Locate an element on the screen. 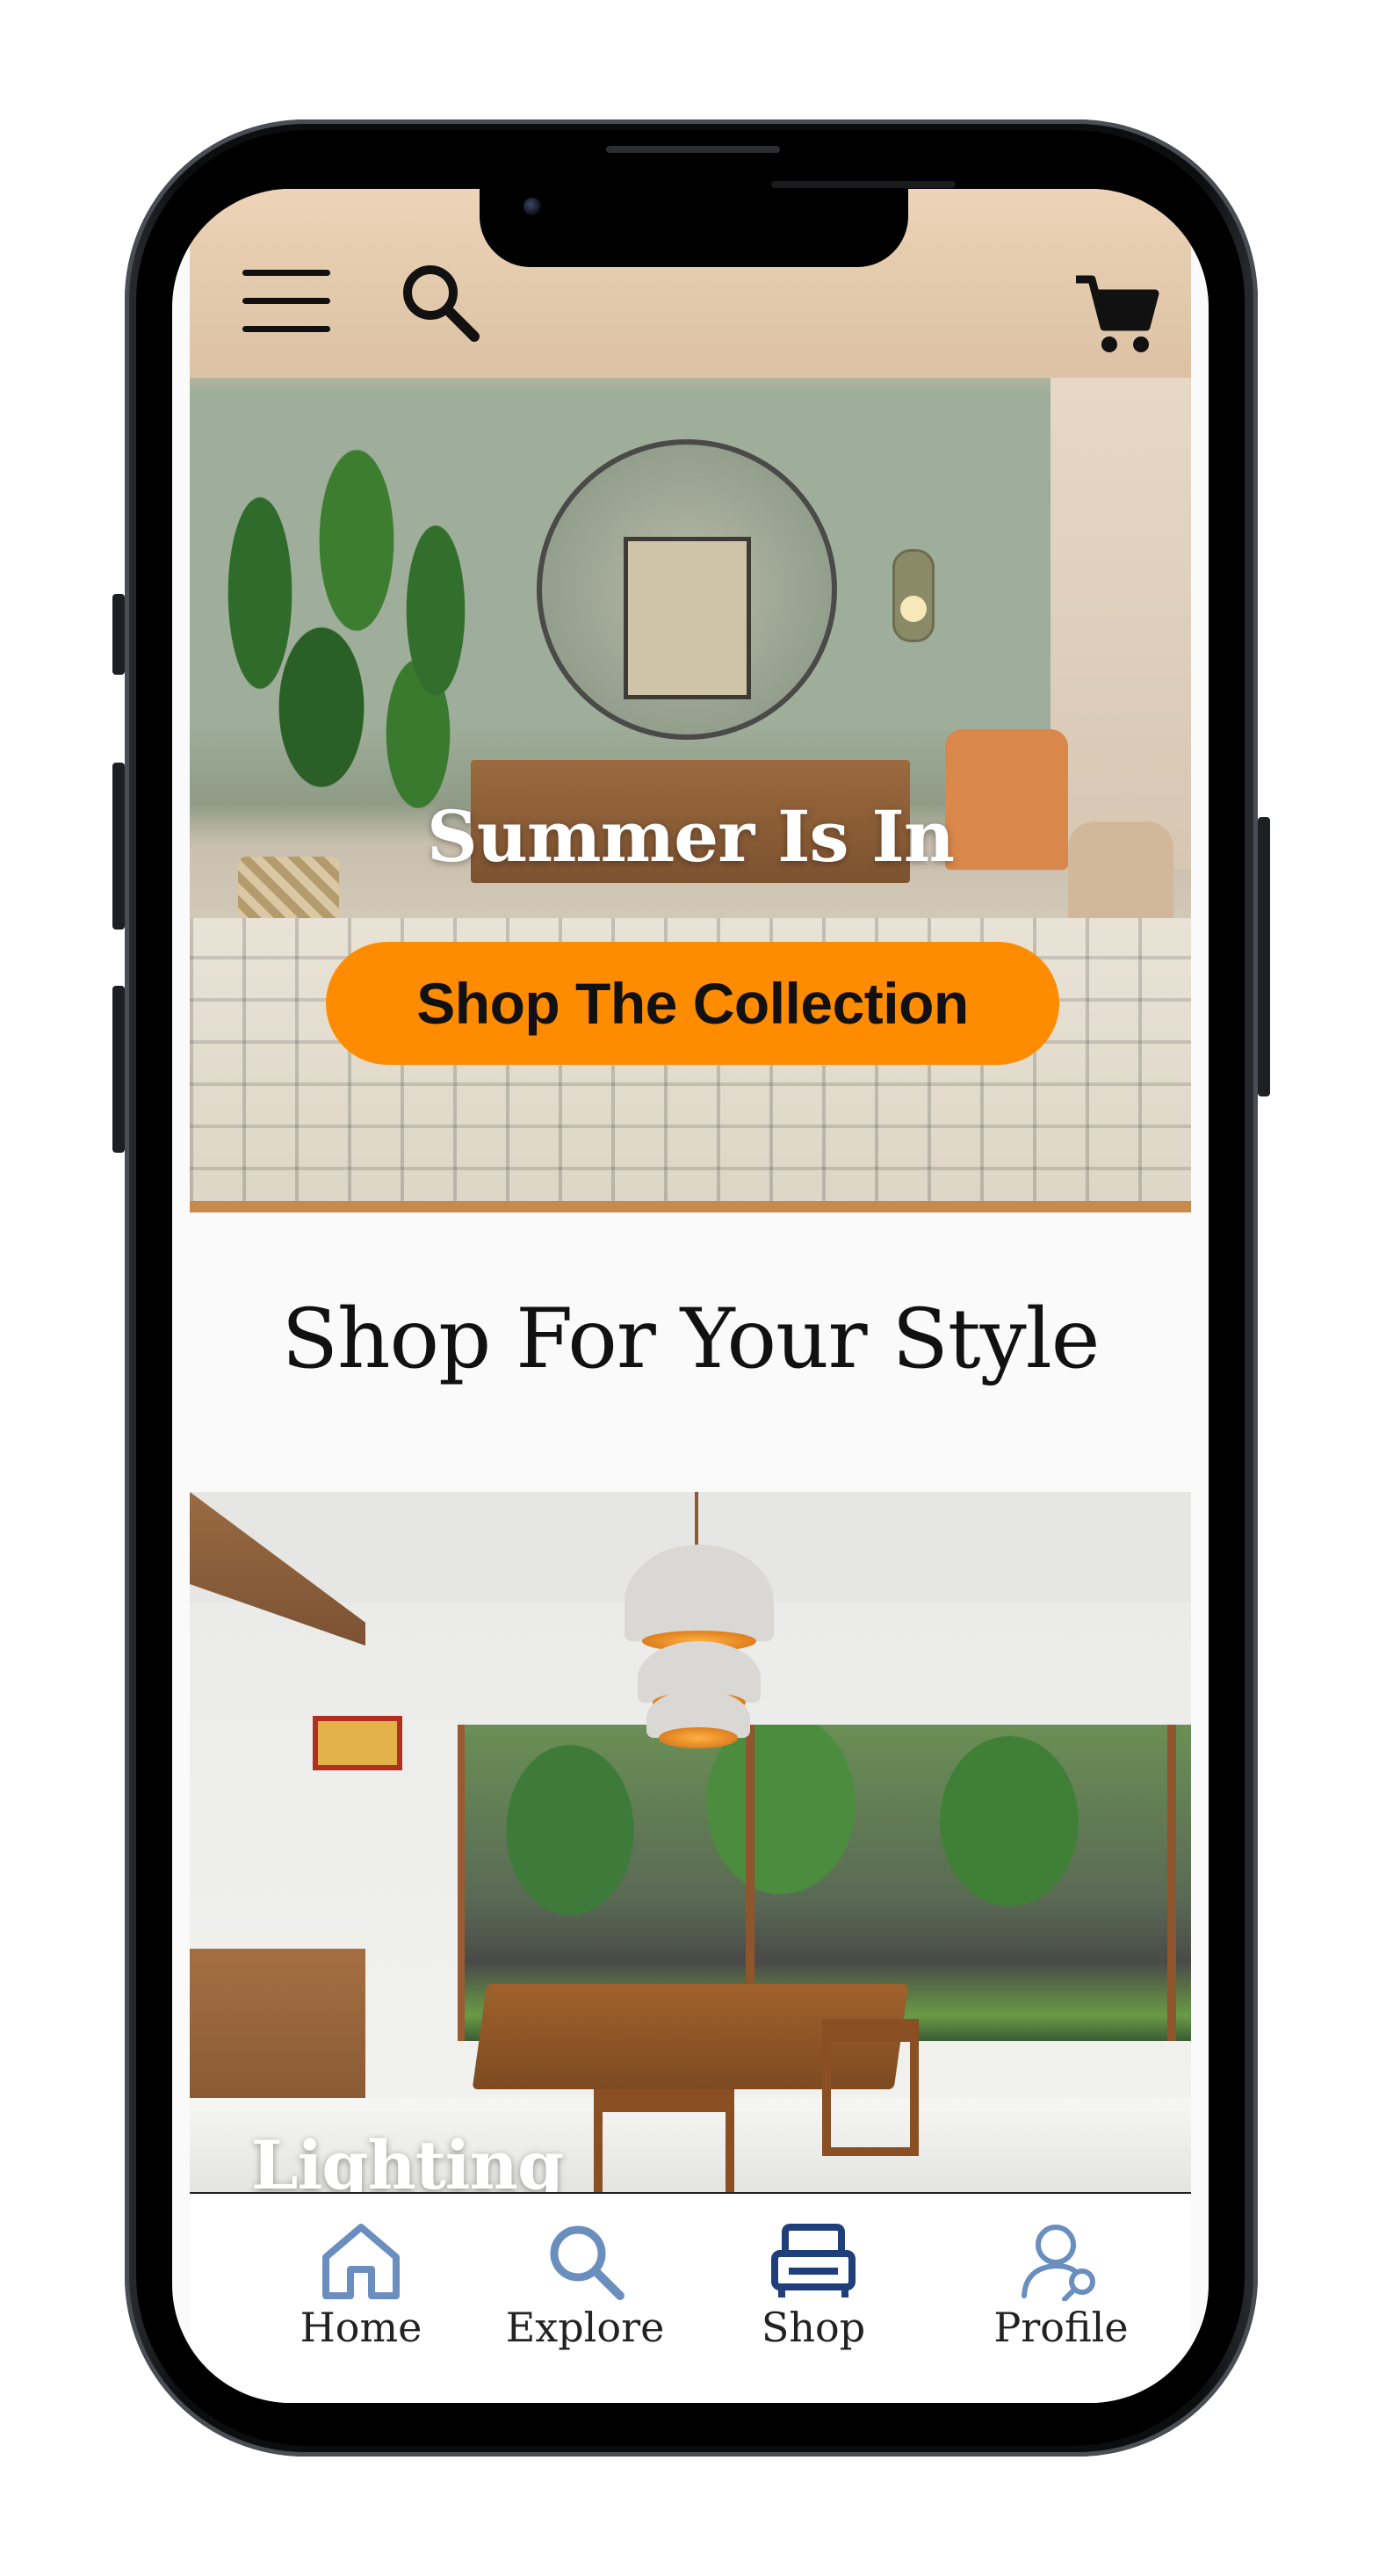 The height and width of the screenshot is (2576, 1379). category-label: Lighting is located at coordinates (407, 2160).